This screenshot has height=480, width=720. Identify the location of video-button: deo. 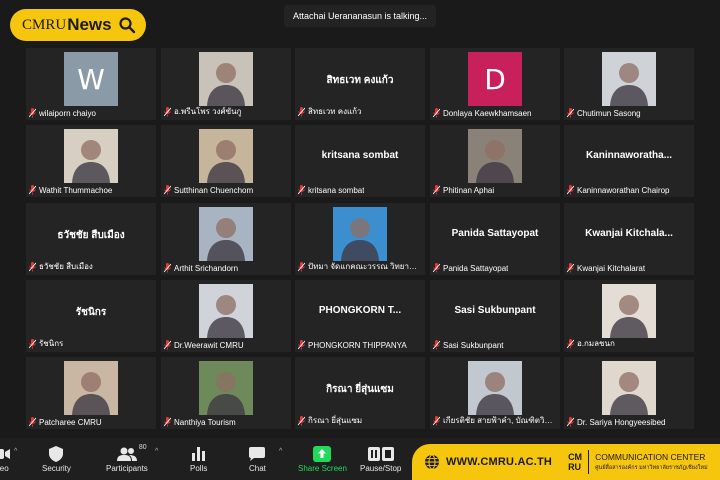
(5, 458).